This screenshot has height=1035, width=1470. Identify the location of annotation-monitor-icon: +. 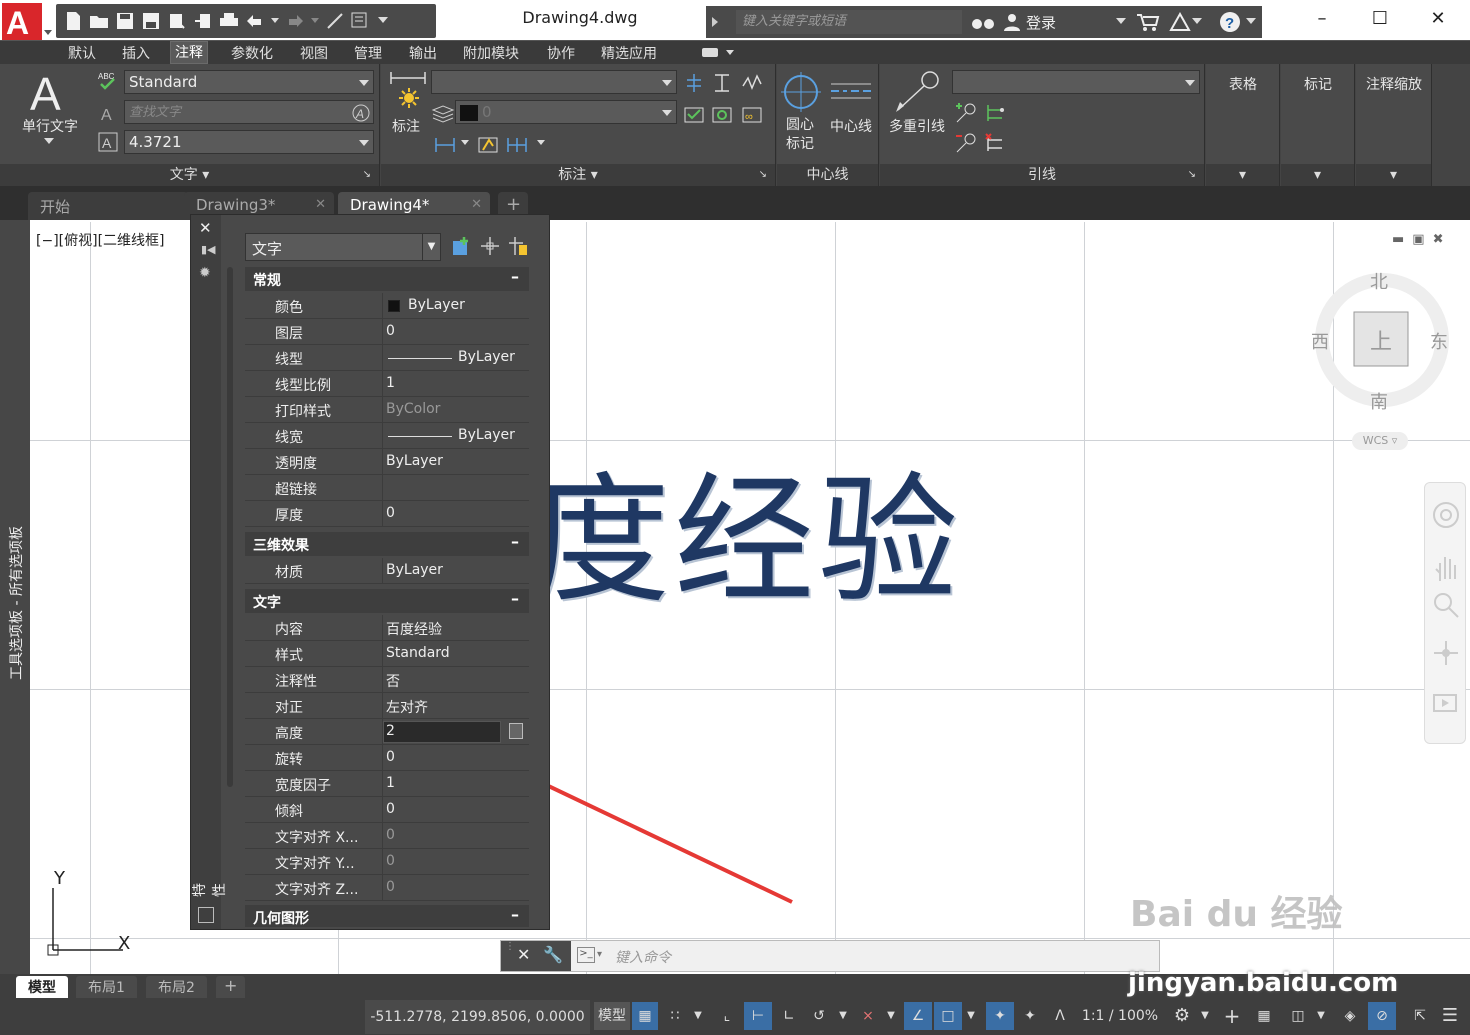
(1232, 1016).